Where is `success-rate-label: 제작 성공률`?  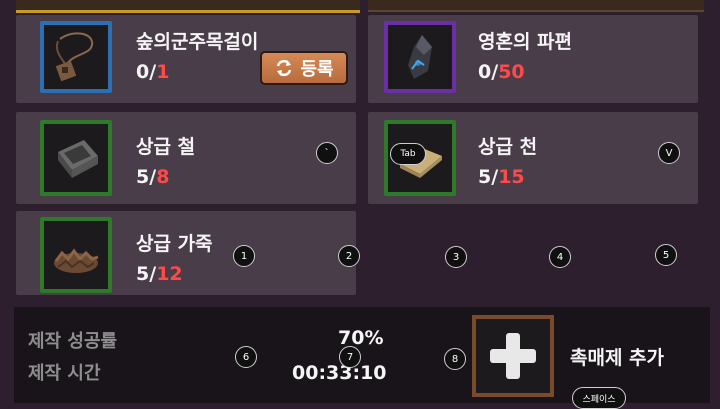 success-rate-label: 제작 성공률 is located at coordinates (73, 341).